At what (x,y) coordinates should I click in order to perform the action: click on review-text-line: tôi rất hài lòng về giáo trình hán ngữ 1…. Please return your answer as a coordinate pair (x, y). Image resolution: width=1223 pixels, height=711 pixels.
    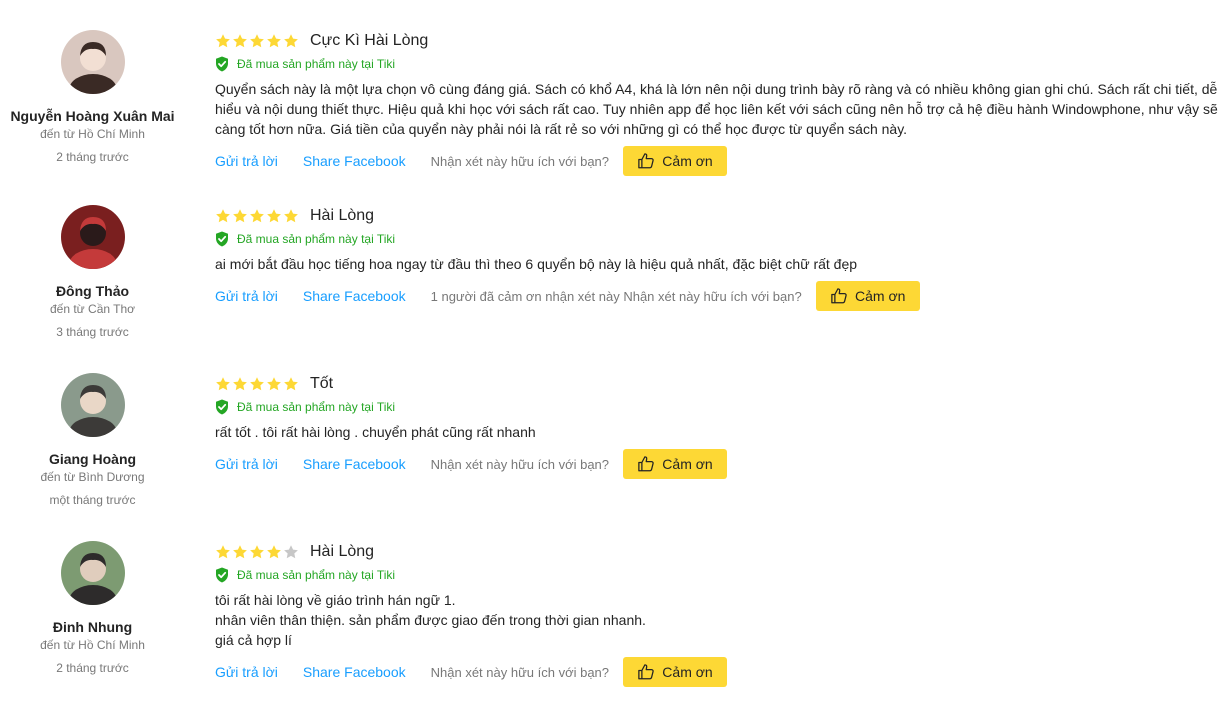
    Looking at the image, I should click on (335, 600).